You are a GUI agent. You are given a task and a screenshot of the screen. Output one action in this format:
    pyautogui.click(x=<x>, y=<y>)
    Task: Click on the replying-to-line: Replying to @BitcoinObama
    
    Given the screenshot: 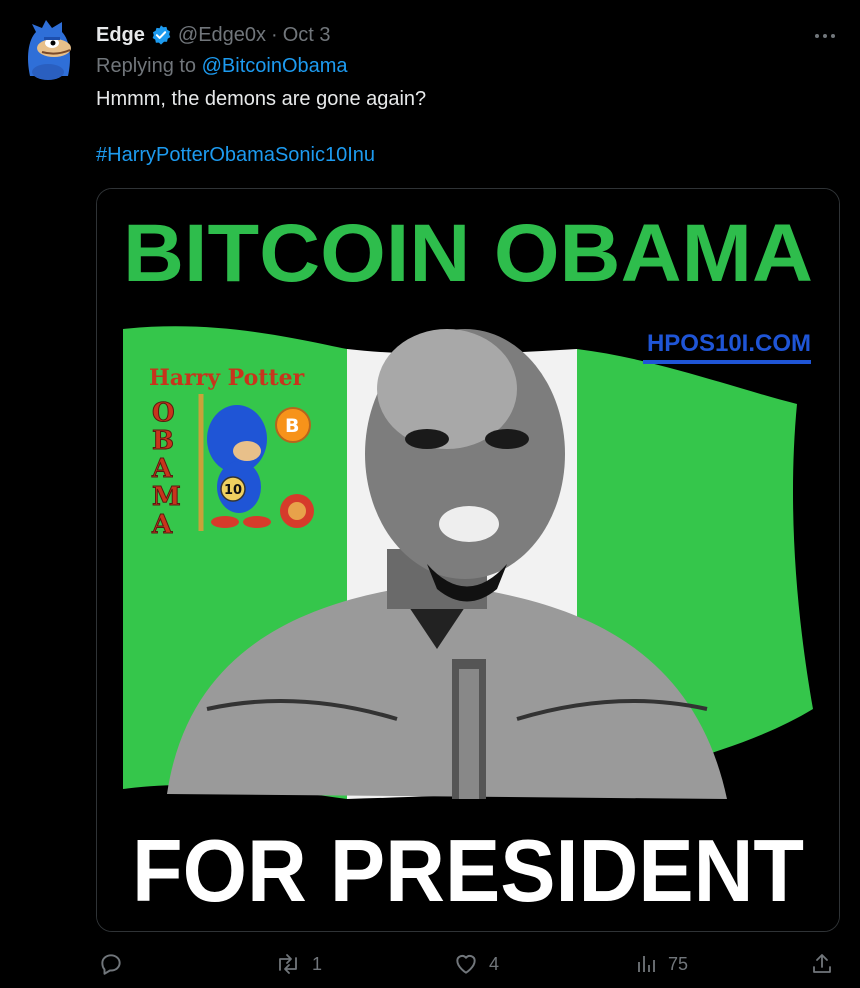 What is the action you would take?
    pyautogui.click(x=222, y=66)
    